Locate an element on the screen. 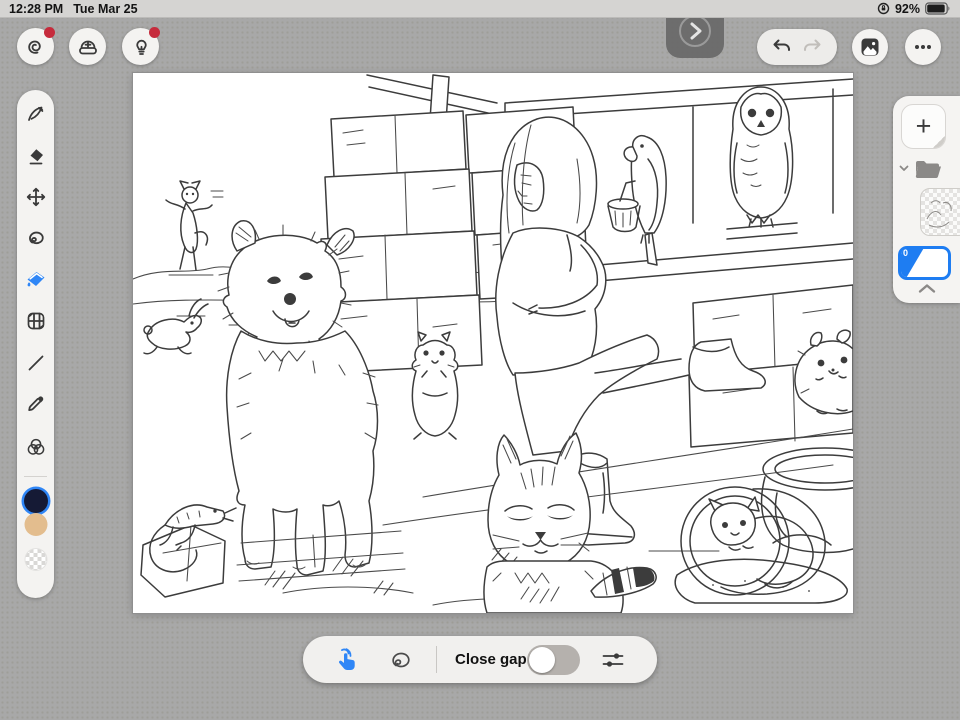 Image resolution: width=960 pixels, height=720 pixels. eraser-icon is located at coordinates (36, 157).